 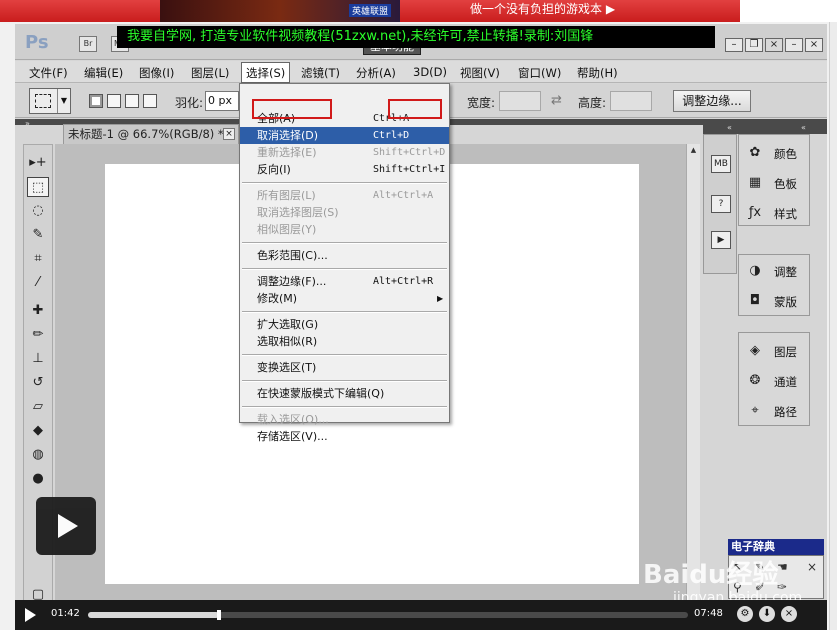 What do you see at coordinates (734, 45) in the screenshot?
I see `minimize-icon: –` at bounding box center [734, 45].